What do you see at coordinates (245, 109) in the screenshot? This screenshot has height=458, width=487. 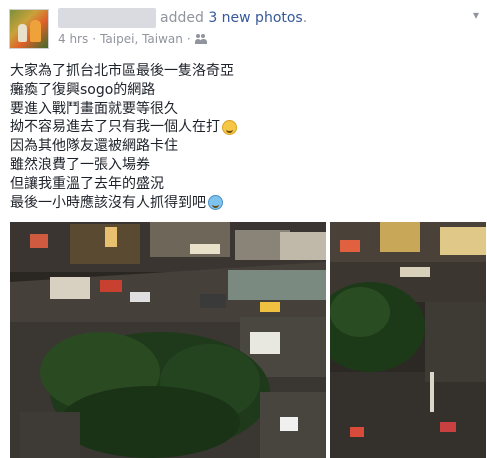 I see `post-text-line: 要進入戰鬥畫面就要等很久` at bounding box center [245, 109].